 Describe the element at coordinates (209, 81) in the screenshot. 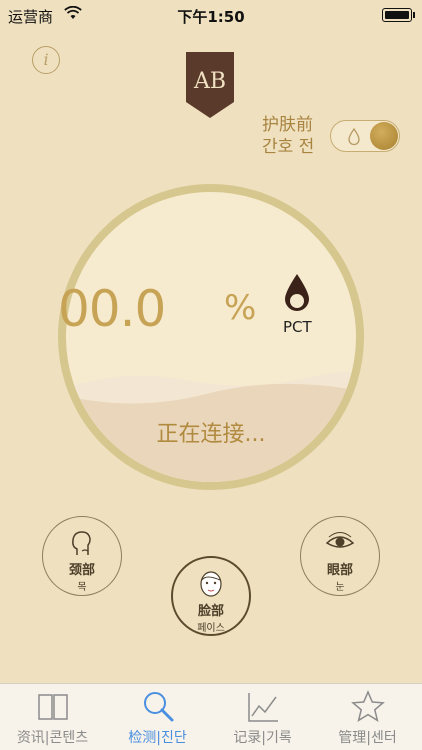

I see `svg-text: AB` at that location.